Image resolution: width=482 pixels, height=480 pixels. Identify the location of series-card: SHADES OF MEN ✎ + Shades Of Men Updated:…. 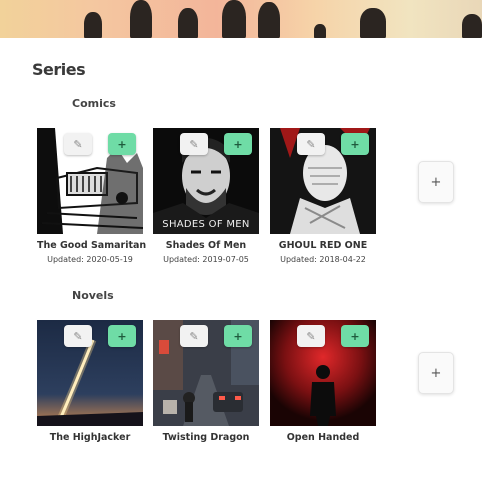
(206, 196).